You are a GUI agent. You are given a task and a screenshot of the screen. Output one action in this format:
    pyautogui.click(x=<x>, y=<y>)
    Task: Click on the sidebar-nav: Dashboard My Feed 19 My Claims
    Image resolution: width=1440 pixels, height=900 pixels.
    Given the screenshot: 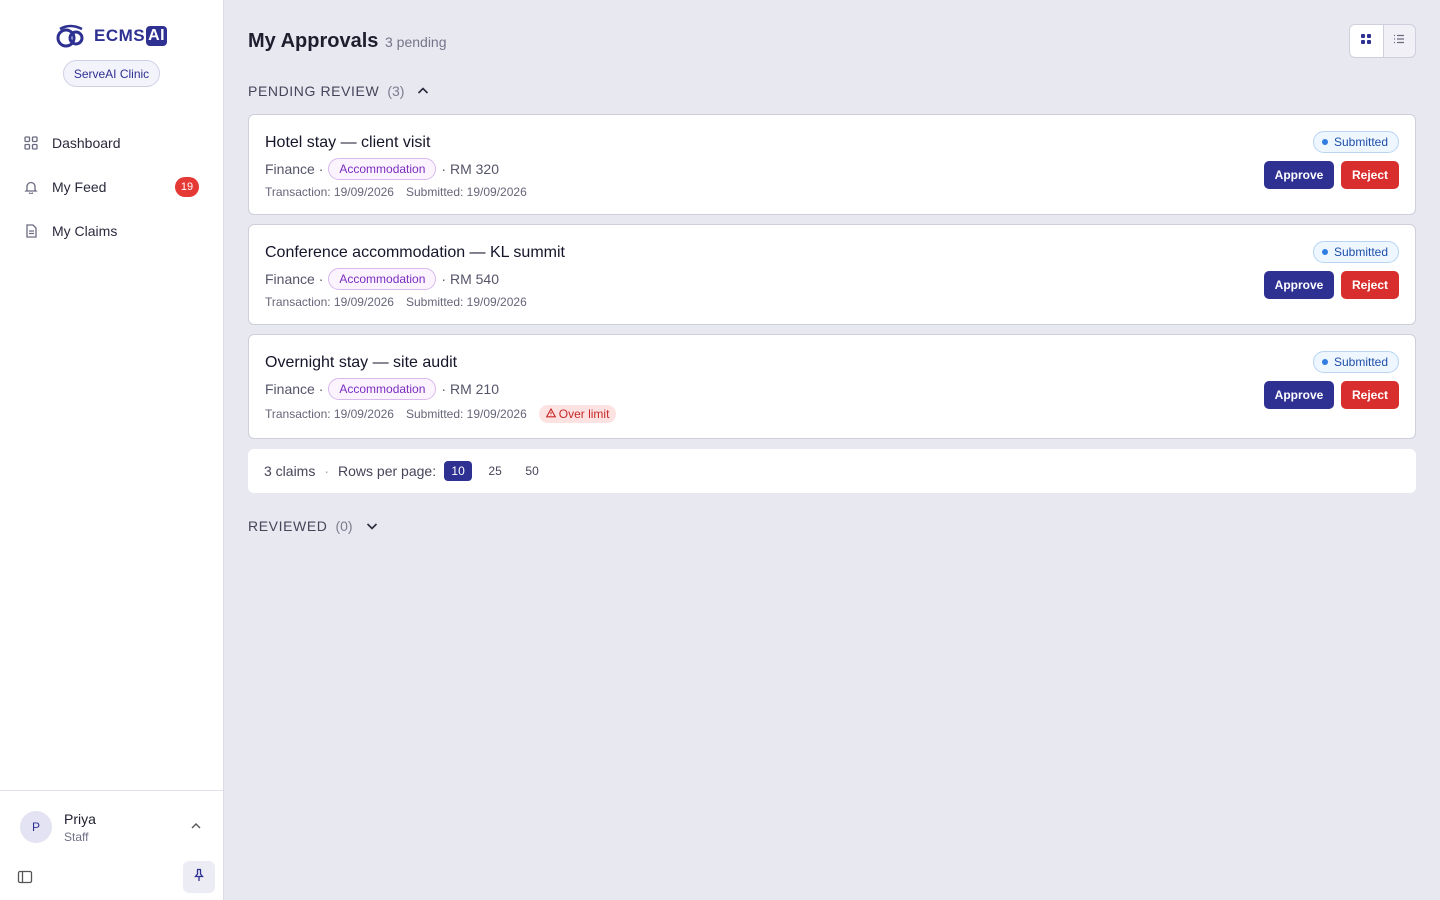 What is the action you would take?
    pyautogui.click(x=111, y=190)
    